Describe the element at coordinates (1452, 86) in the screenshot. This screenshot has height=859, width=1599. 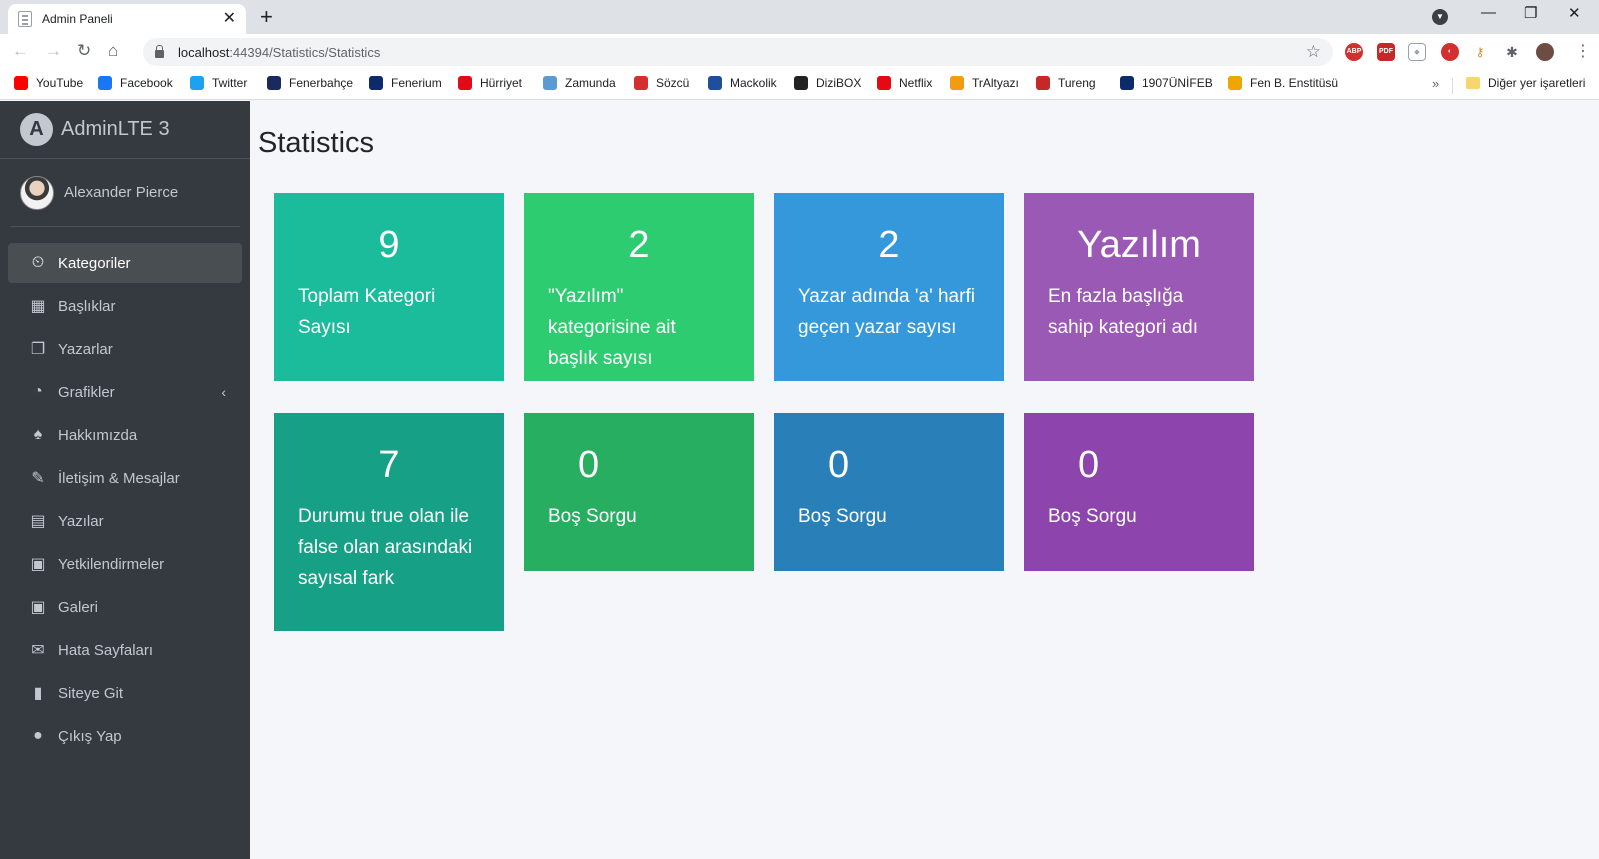
I see `bookmarks-separator` at that location.